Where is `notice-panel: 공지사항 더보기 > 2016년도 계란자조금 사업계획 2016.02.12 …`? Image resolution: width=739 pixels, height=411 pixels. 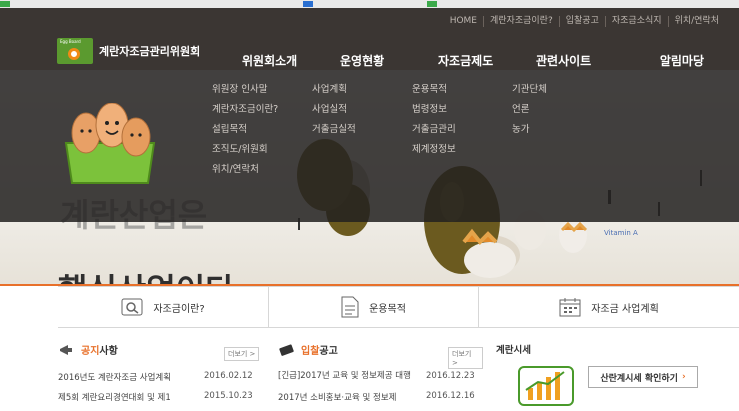
notice-panel: 공지사항 더보기 > 2016년도 계란자조금 사업계획 2016.02.12 … is located at coordinates (159, 372).